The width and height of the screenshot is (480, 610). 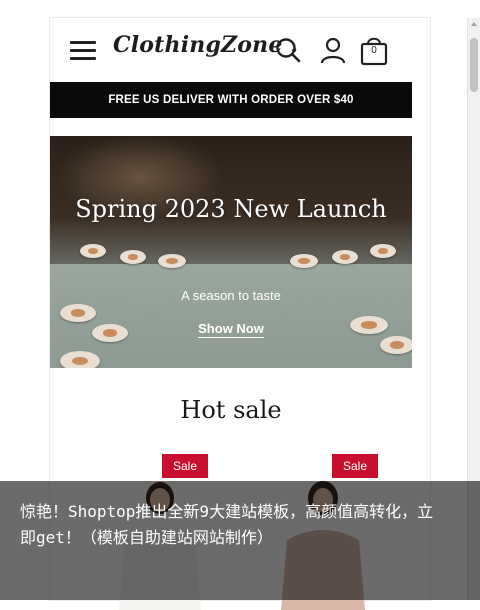 I want to click on scroll-up-arrow-icon, so click(x=474, y=24).